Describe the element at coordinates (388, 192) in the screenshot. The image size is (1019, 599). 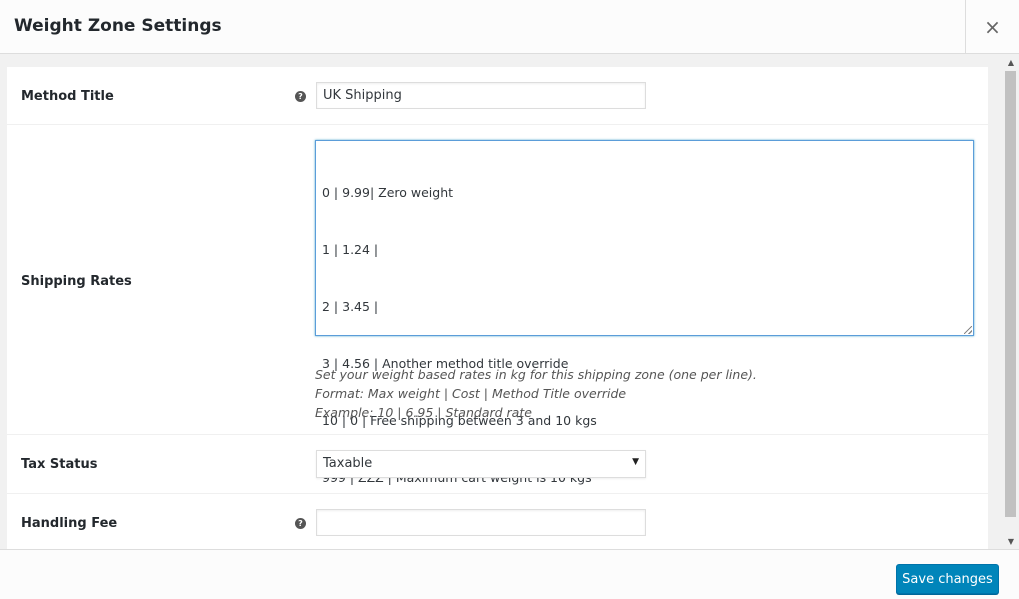
I see `rate-line: 0 | 9.99| Zero weight` at that location.